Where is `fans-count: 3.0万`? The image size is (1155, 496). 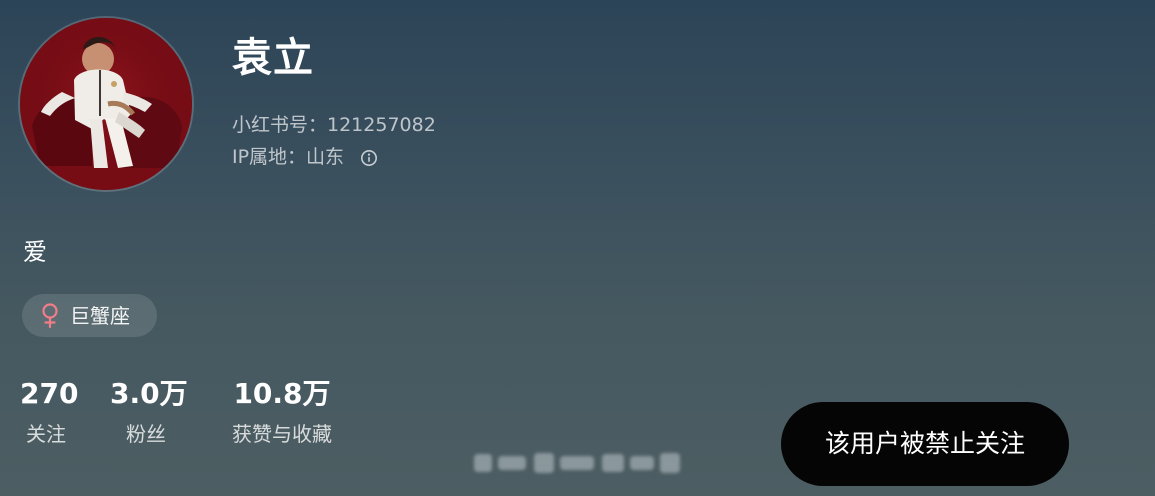 fans-count: 3.0万 is located at coordinates (149, 393).